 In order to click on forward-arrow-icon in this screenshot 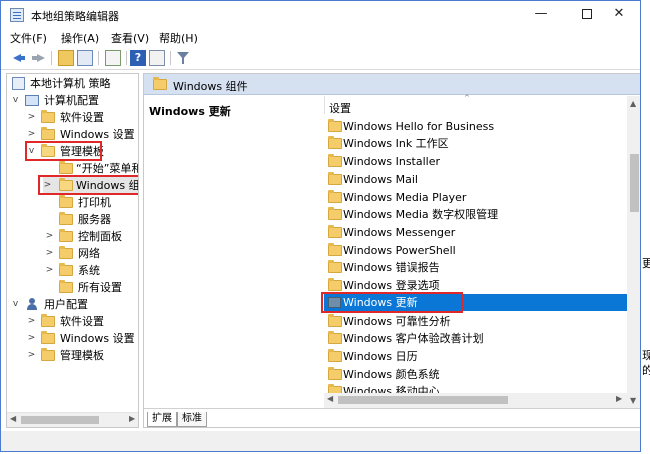, I will do `click(38, 58)`.